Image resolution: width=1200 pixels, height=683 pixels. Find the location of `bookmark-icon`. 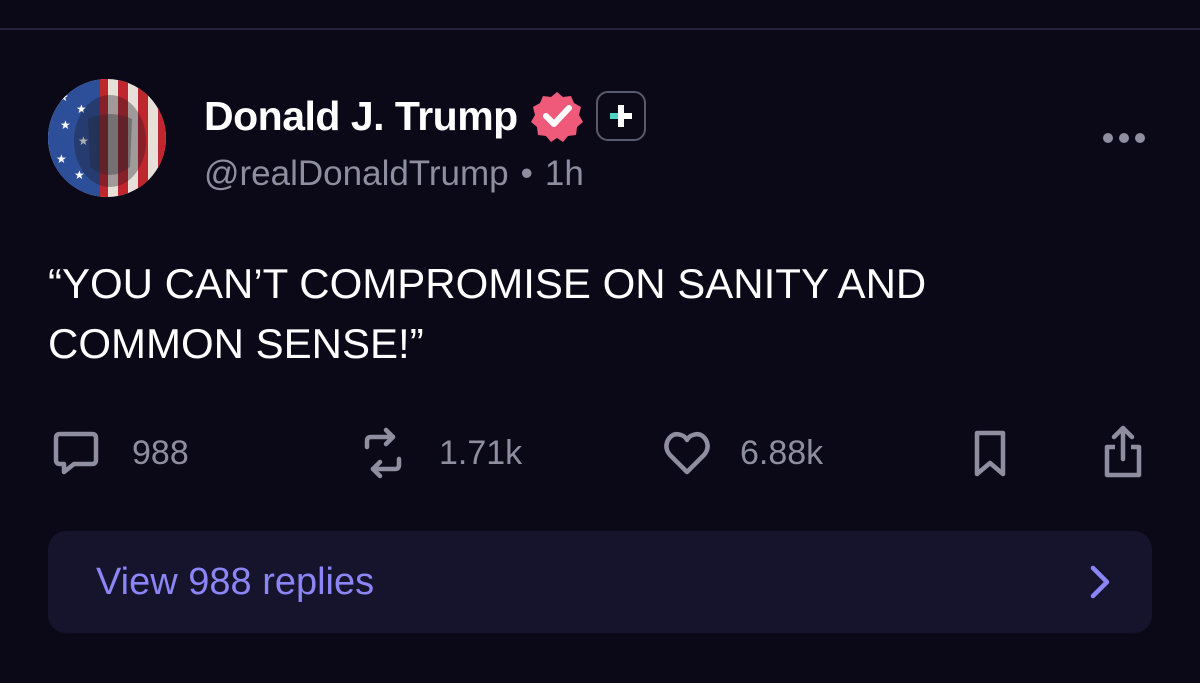

bookmark-icon is located at coordinates (990, 453).